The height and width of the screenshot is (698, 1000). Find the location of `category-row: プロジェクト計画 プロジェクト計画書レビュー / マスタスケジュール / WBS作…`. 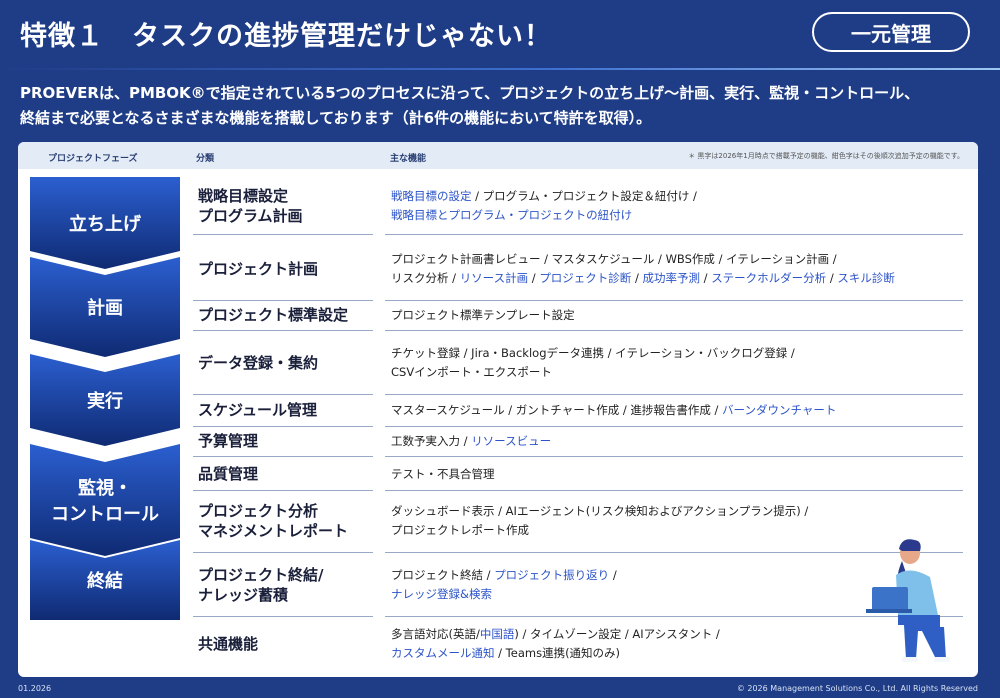

category-row: プロジェクト計画 プロジェクト計画書レビュー / マスタスケジュール / WBS作… is located at coordinates (578, 269).